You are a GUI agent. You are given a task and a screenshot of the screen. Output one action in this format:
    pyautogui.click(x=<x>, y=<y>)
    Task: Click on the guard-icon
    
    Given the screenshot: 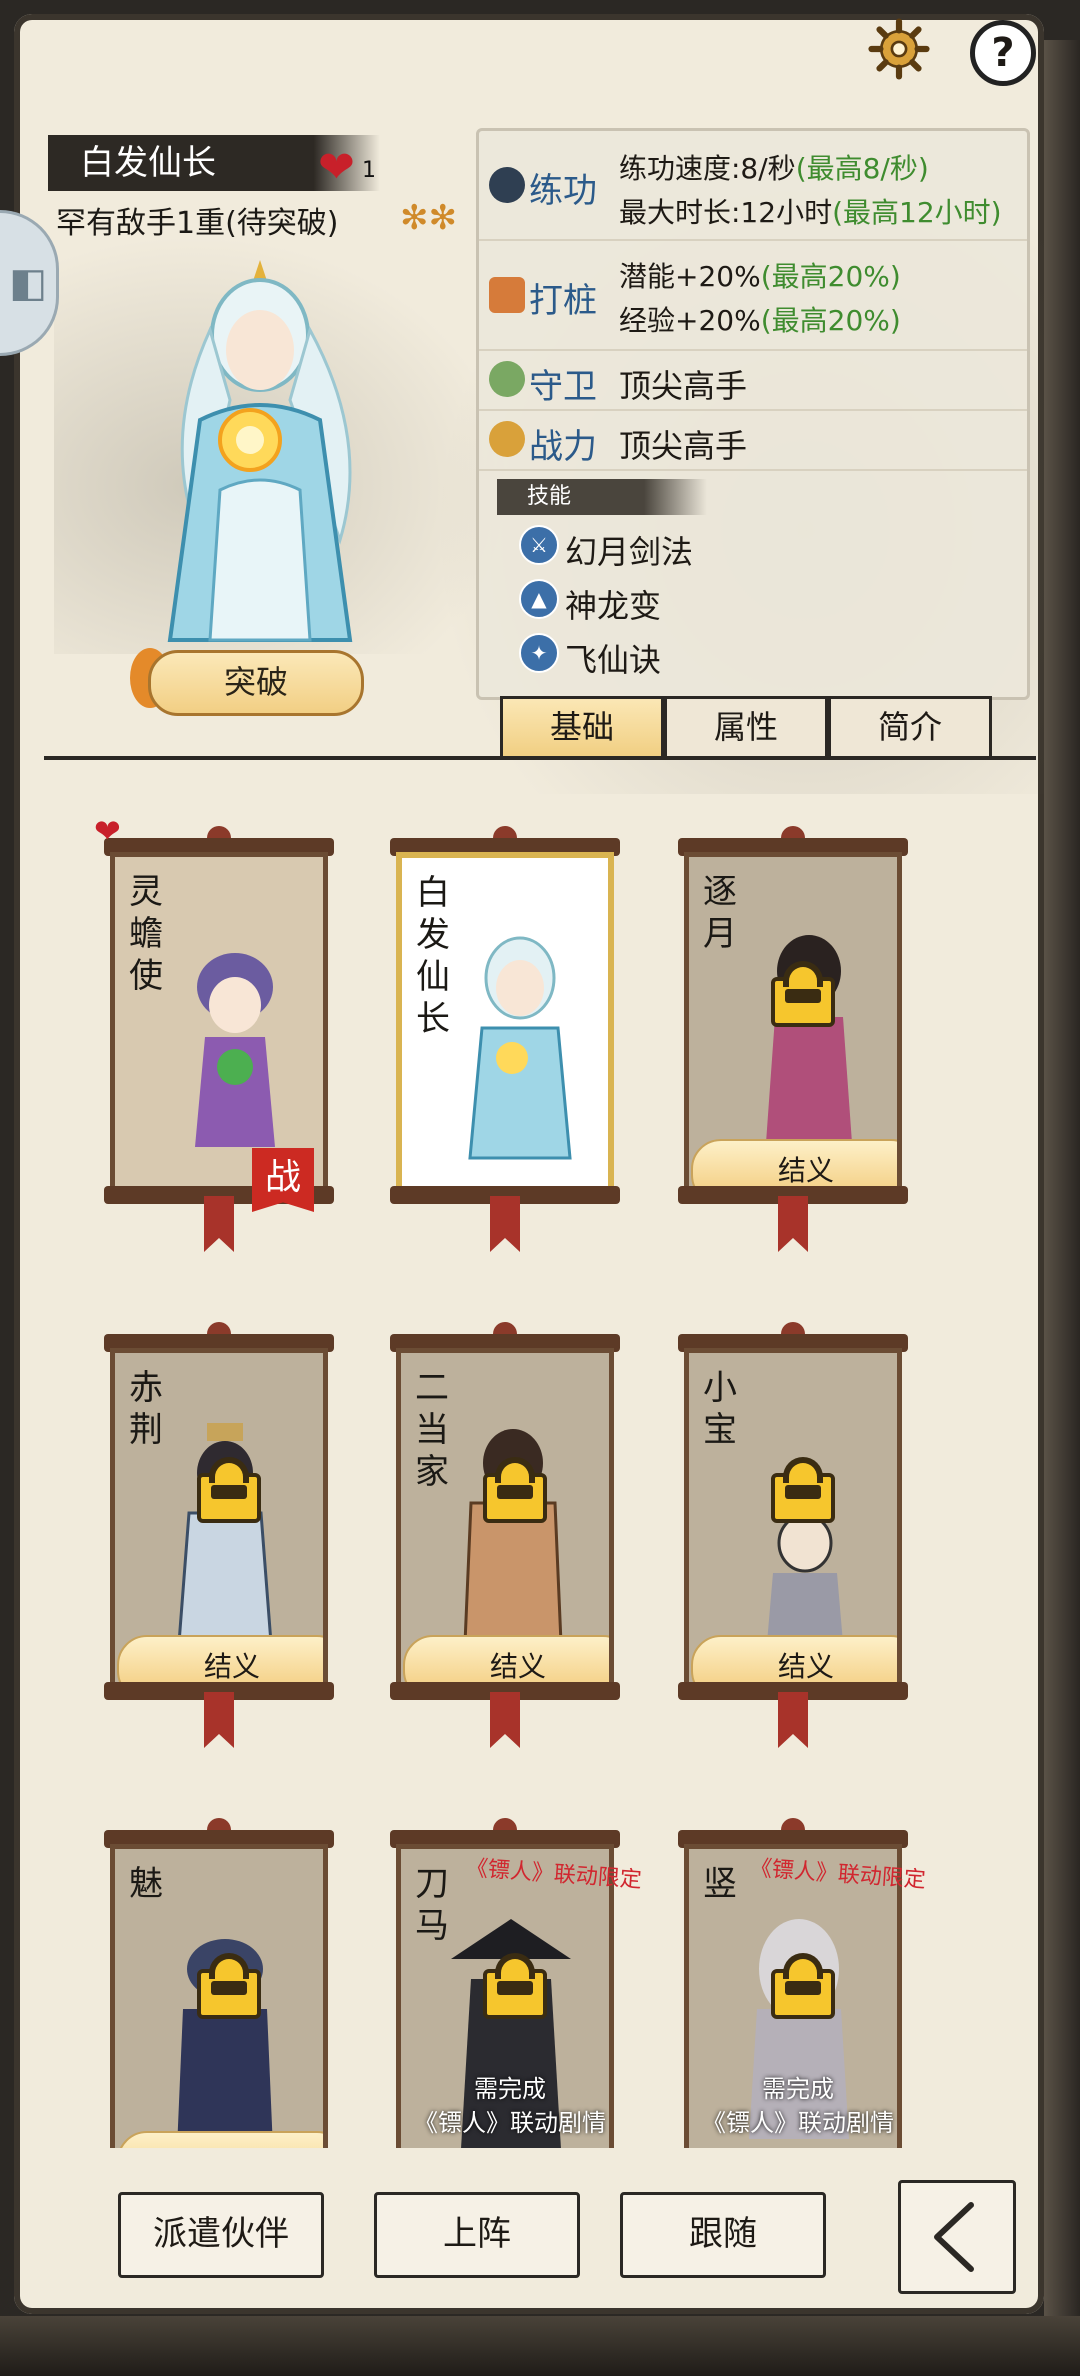 What is the action you would take?
    pyautogui.click(x=507, y=379)
    